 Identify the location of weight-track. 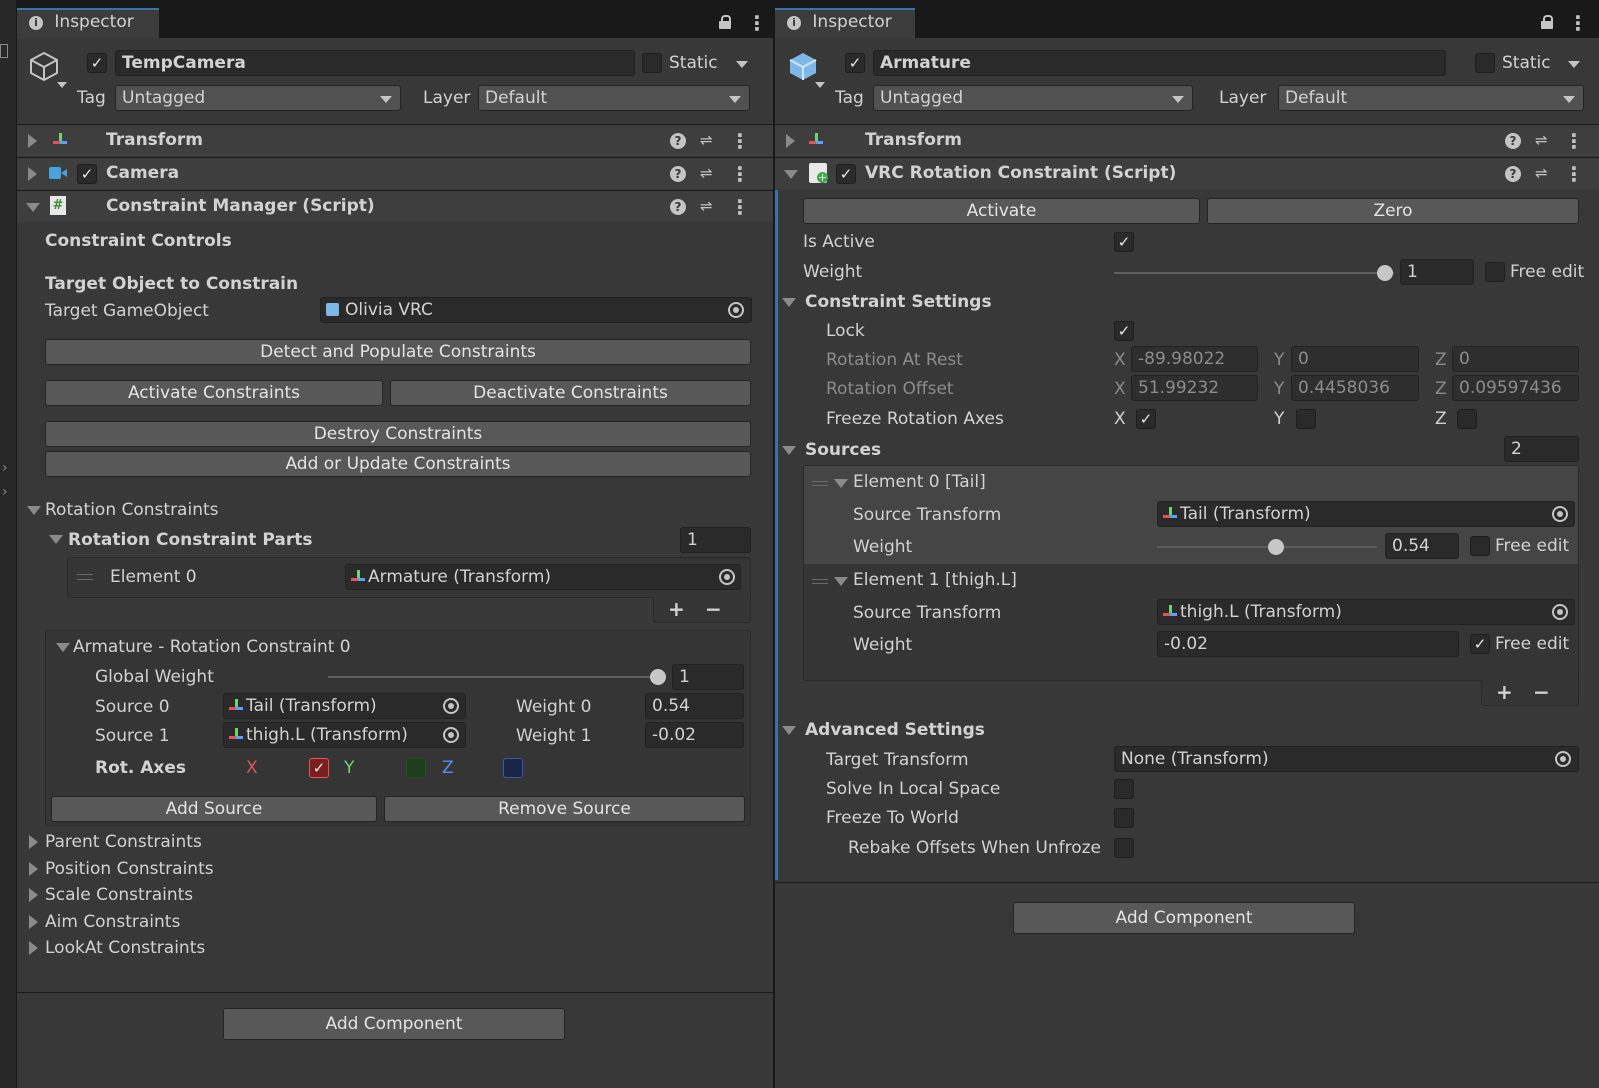
(1254, 273).